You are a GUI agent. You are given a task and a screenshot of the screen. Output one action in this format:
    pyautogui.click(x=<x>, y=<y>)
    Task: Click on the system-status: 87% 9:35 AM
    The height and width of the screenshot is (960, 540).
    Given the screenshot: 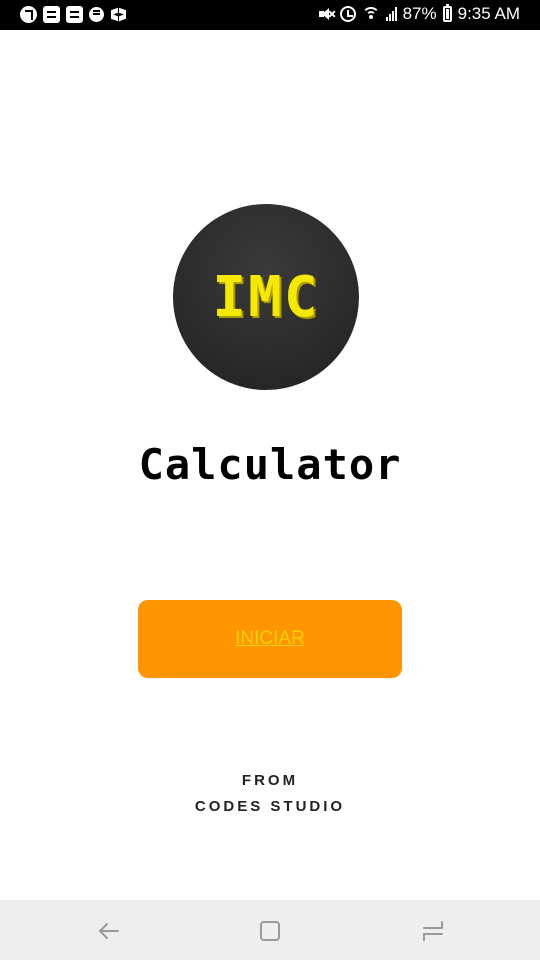 What is the action you would take?
    pyautogui.click(x=419, y=14)
    